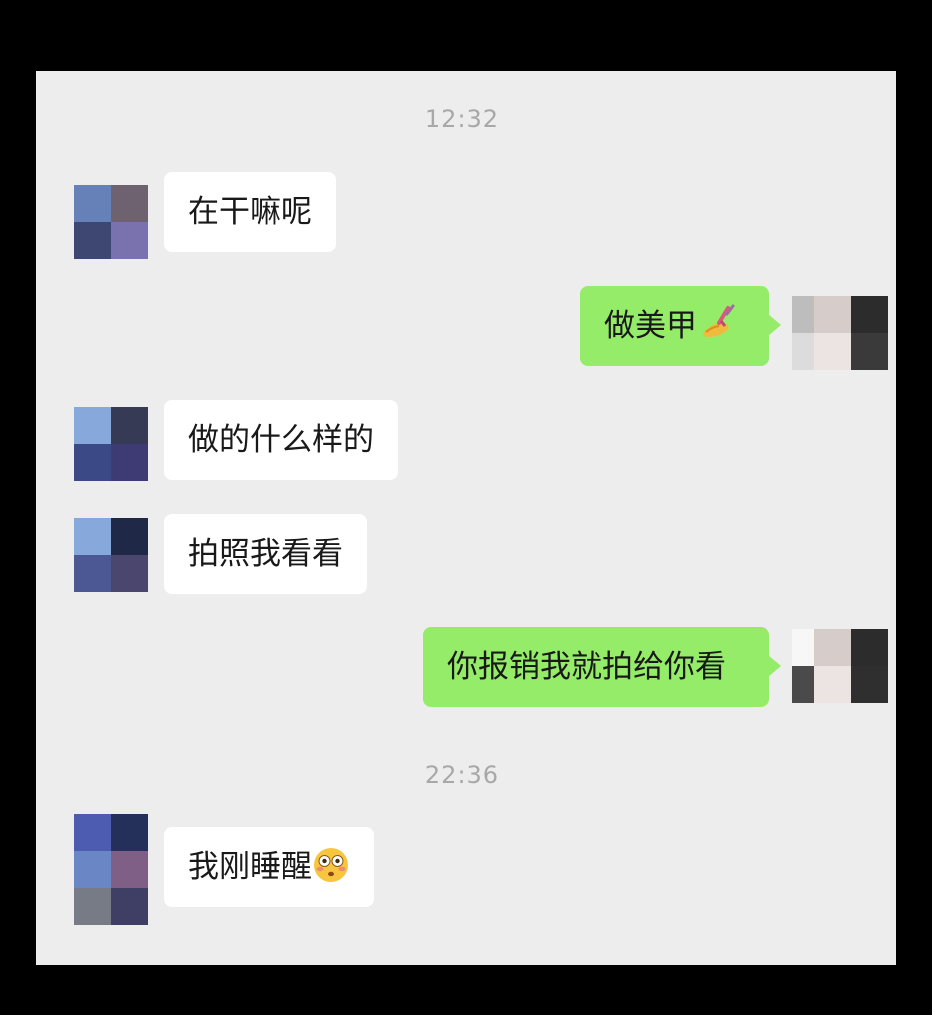 The image size is (932, 1015). Describe the element at coordinates (586, 667) in the screenshot. I see `message-text: 你报销我就拍给你看` at that location.